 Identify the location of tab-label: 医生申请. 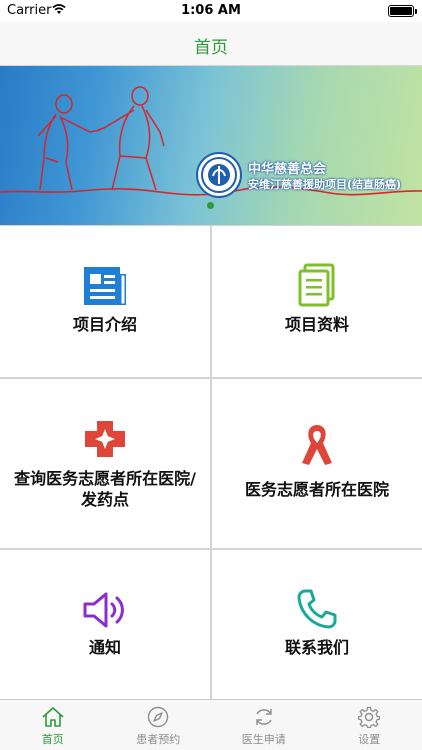
(263, 739).